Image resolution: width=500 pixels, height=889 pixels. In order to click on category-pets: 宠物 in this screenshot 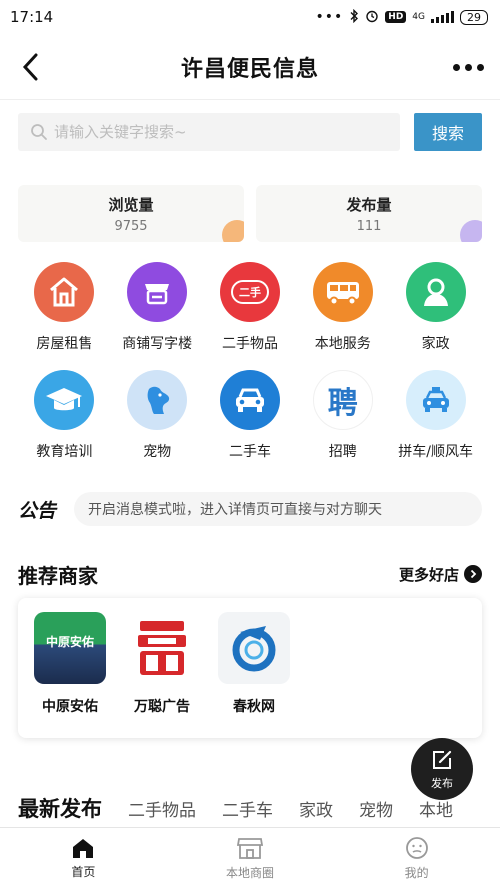, I will do `click(157, 418)`.